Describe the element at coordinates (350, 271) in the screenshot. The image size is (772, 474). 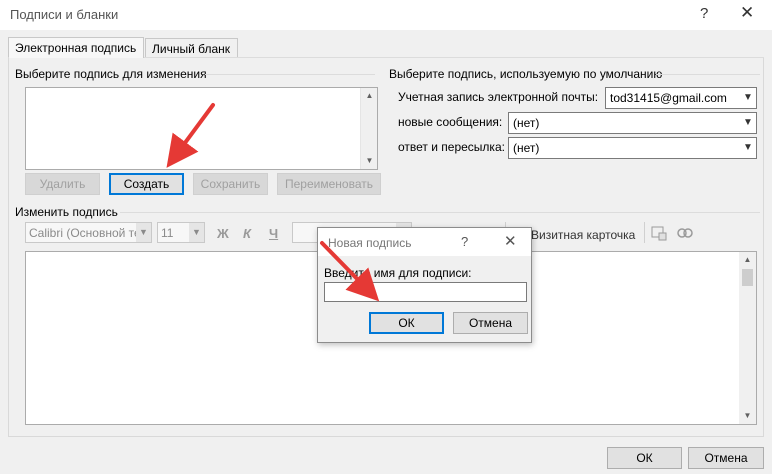
I see `arrow-to-input-icon` at that location.